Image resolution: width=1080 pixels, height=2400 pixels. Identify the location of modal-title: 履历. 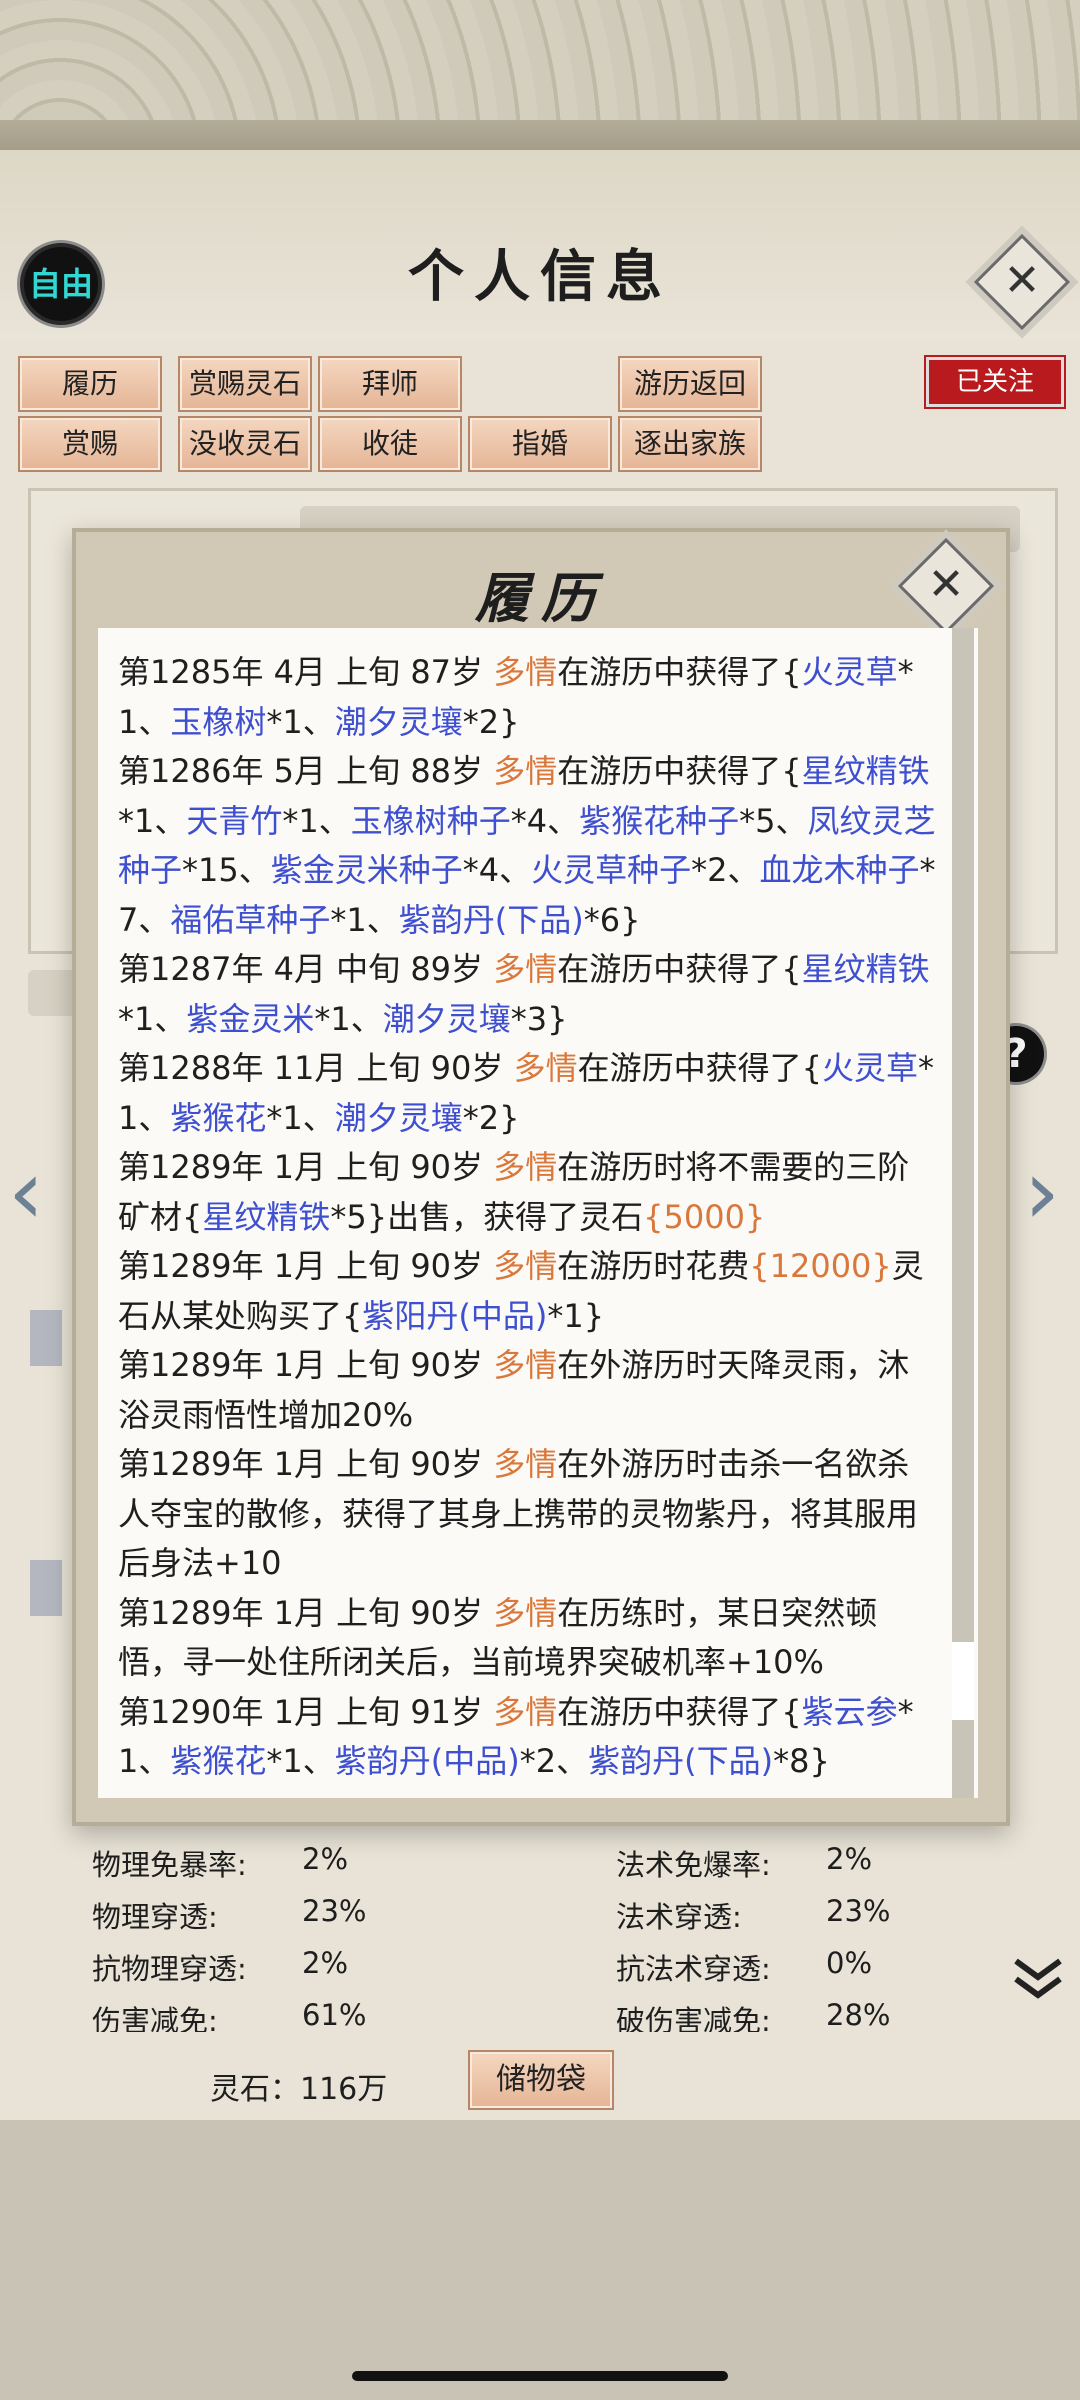
(541, 598).